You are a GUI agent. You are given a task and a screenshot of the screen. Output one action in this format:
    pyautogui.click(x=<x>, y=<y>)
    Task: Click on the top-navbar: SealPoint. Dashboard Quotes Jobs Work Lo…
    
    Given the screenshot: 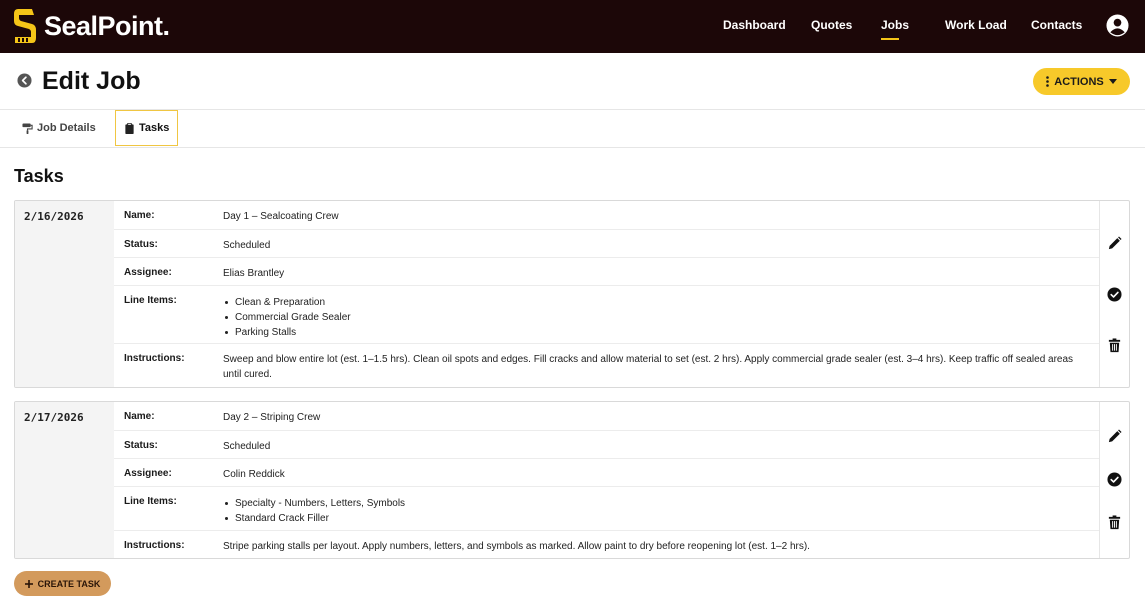 What is the action you would take?
    pyautogui.click(x=572, y=26)
    